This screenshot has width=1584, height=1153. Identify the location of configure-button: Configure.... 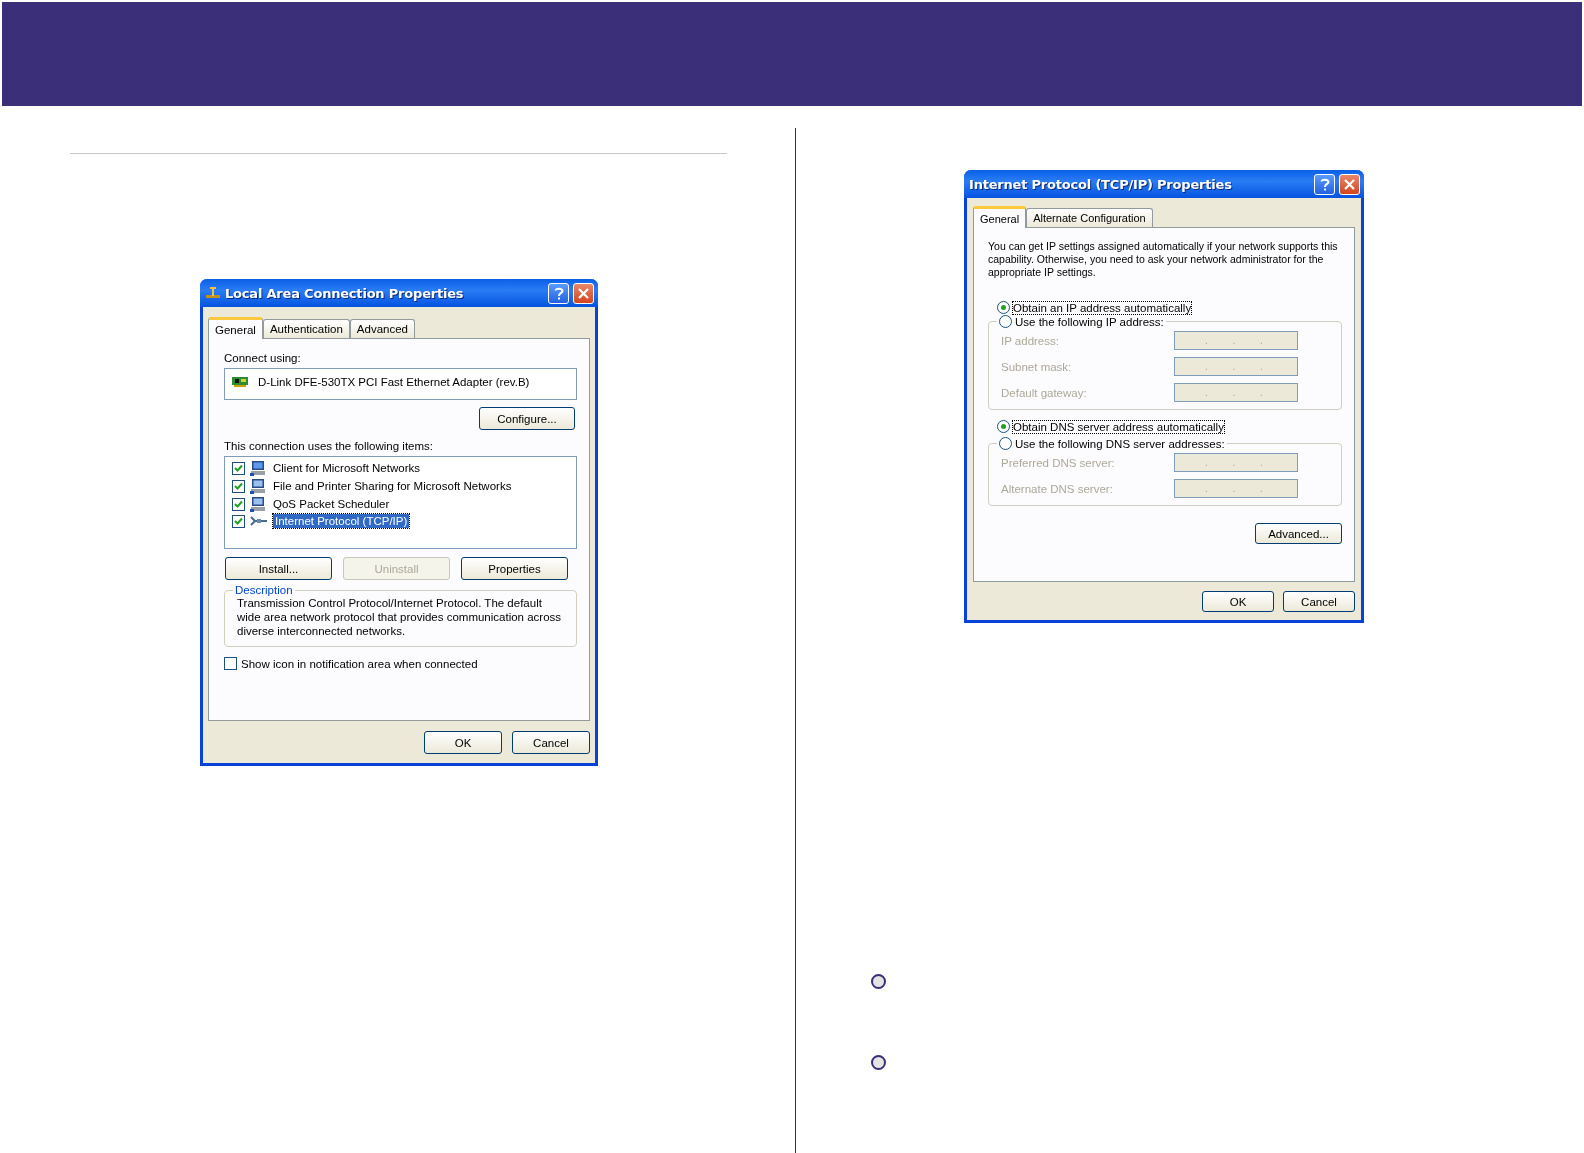
(527, 418).